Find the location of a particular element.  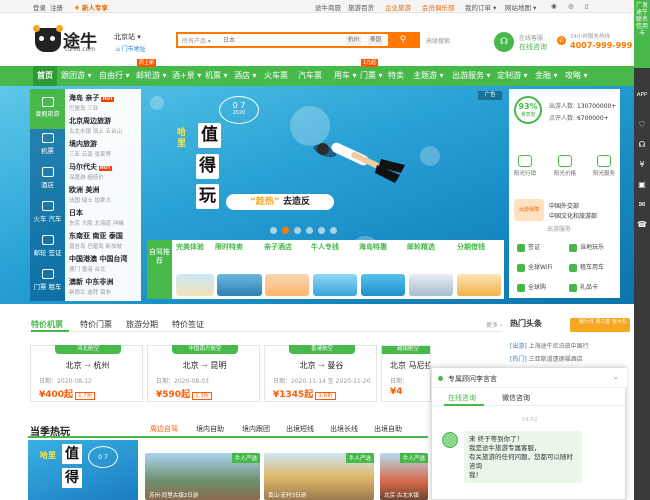

more-link: 更多 › is located at coordinates (494, 324).